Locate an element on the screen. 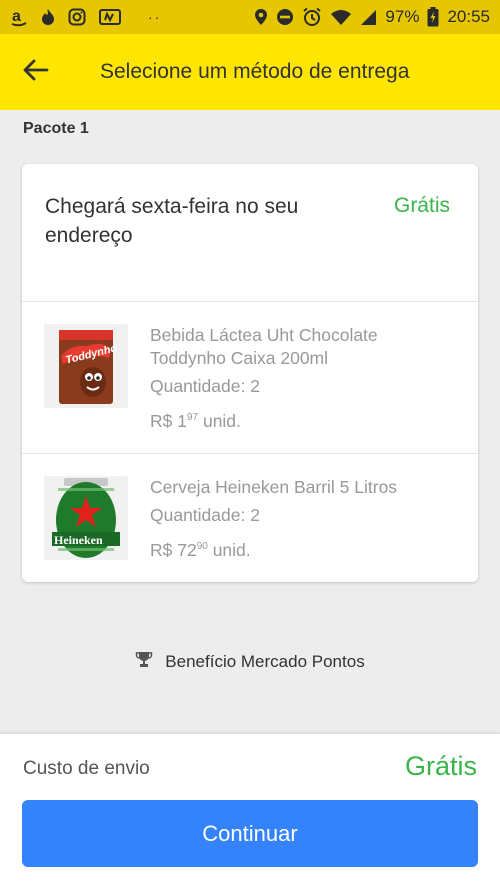  clock: 20:55 is located at coordinates (468, 16).